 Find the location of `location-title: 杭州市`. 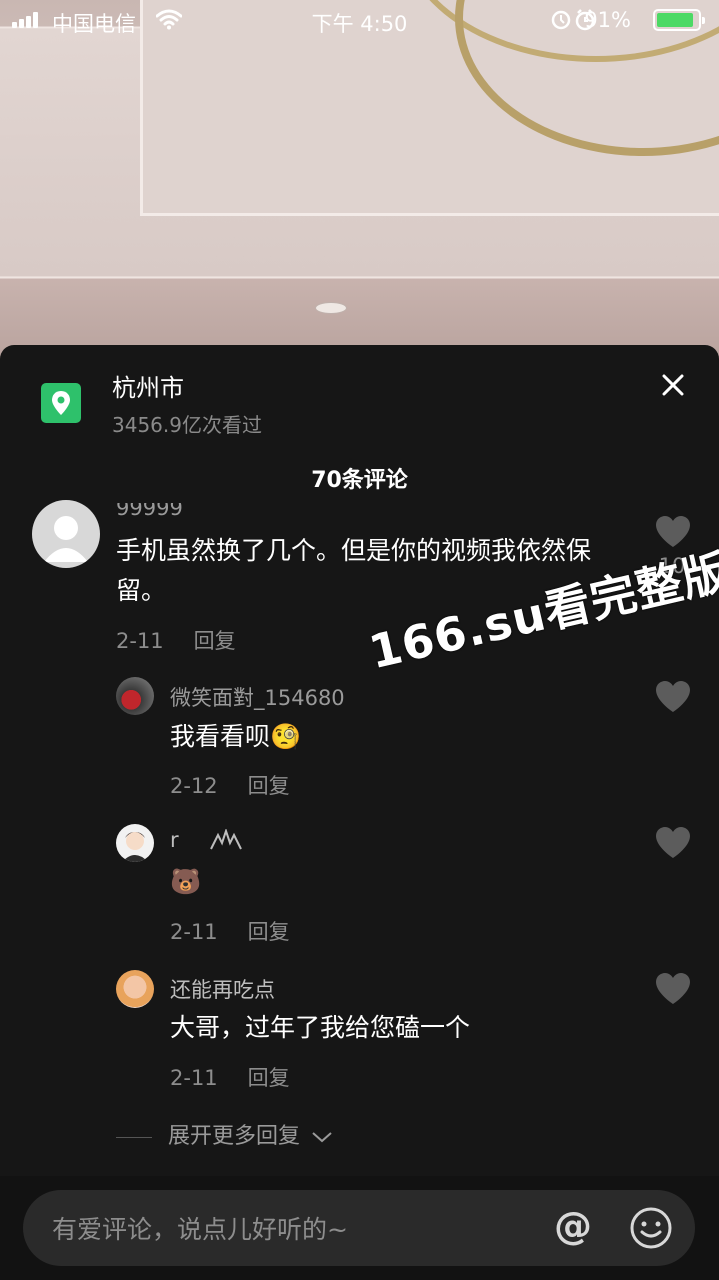

location-title: 杭州市 is located at coordinates (148, 385).